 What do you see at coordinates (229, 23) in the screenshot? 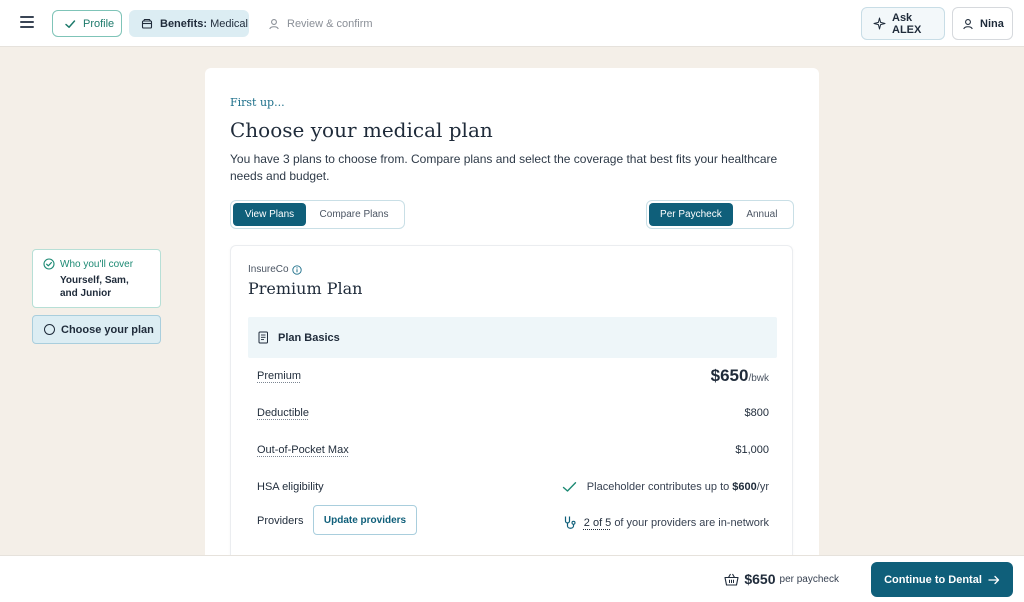
I see `step-benefits-label: Medical` at bounding box center [229, 23].